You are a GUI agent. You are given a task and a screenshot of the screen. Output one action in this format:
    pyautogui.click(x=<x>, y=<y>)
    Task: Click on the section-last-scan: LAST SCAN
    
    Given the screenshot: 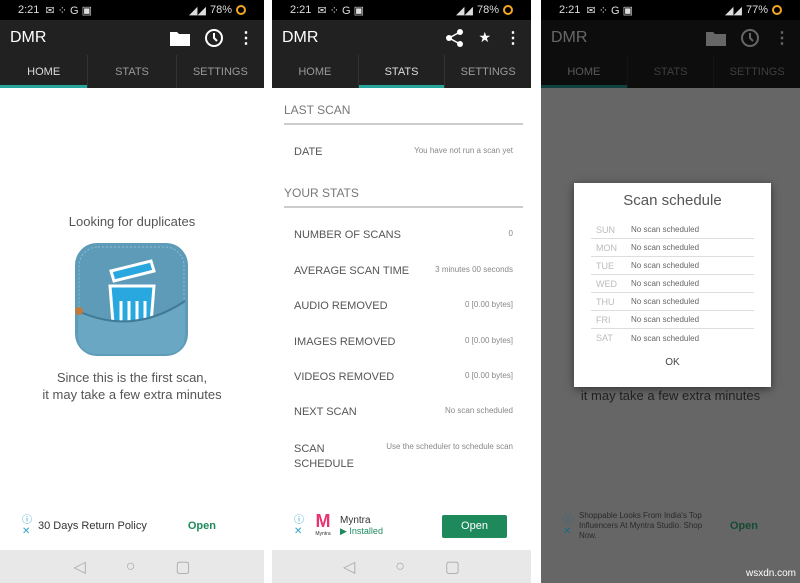 What is the action you would take?
    pyautogui.click(x=403, y=114)
    